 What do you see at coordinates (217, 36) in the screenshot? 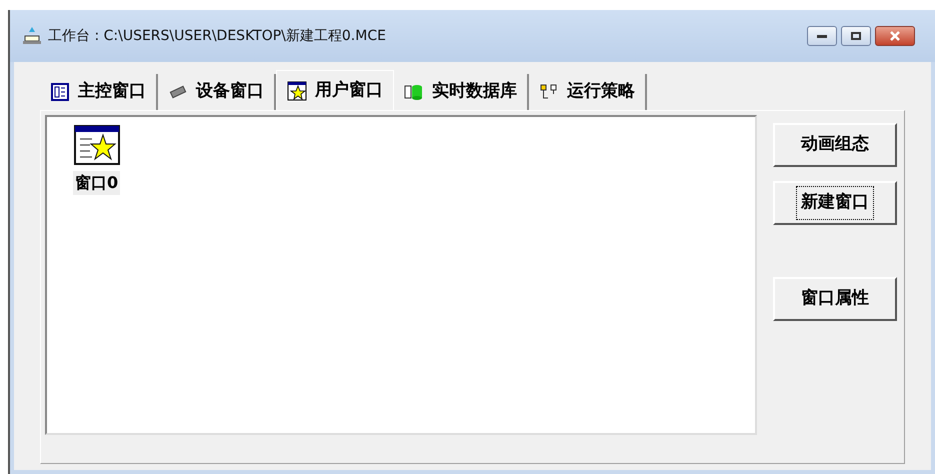
I see `window-title: 工作台 : C:\USERS\USER\DESKTOP\新建工程0.MCE` at bounding box center [217, 36].